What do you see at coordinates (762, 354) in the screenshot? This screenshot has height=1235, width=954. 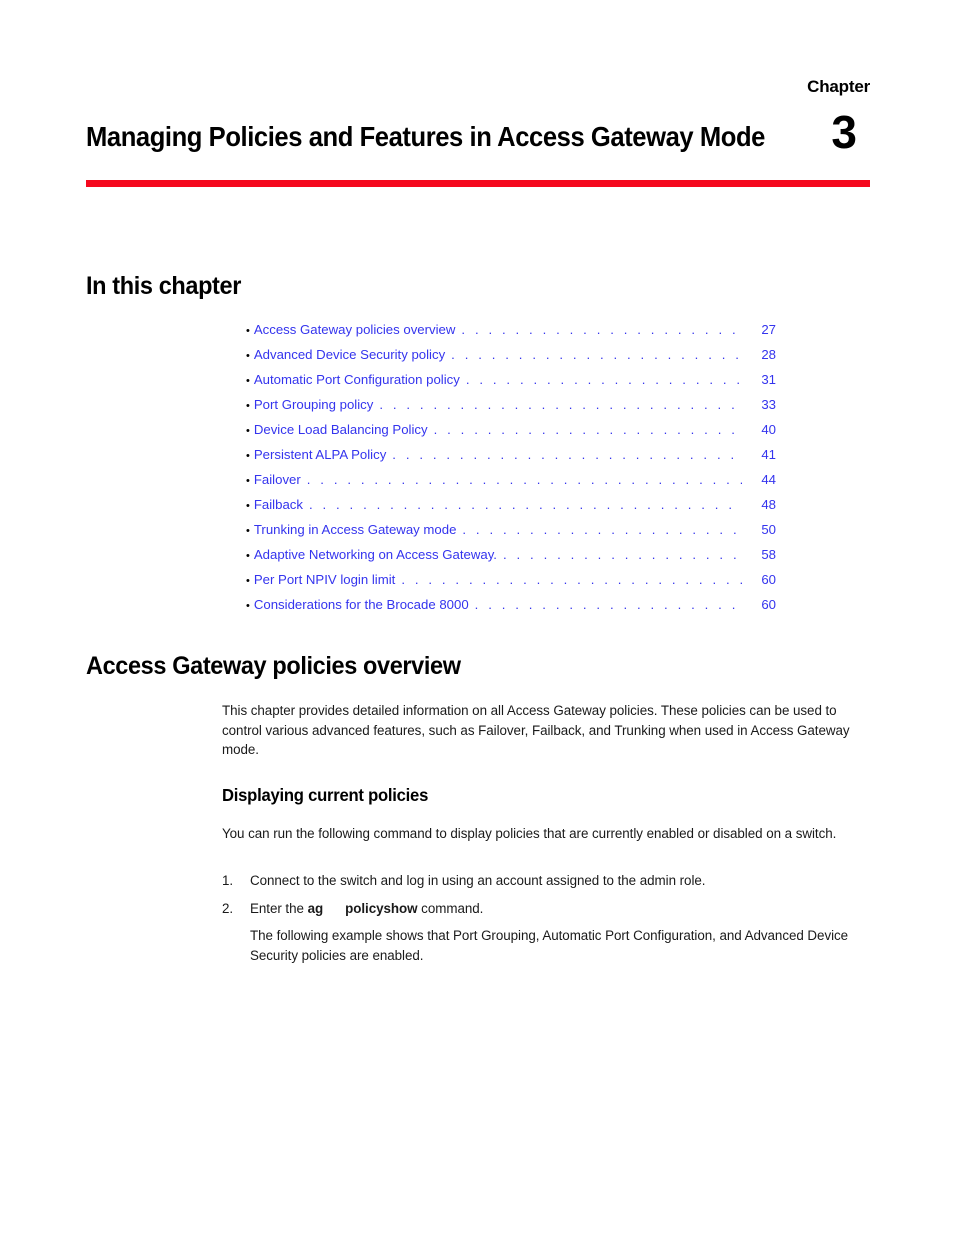 I see `toc-entry-page: 28` at bounding box center [762, 354].